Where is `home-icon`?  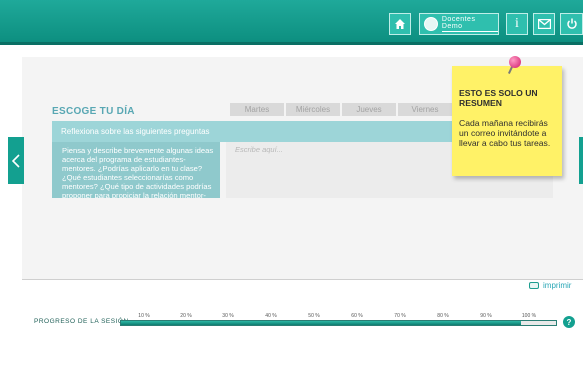
home-icon is located at coordinates (400, 24).